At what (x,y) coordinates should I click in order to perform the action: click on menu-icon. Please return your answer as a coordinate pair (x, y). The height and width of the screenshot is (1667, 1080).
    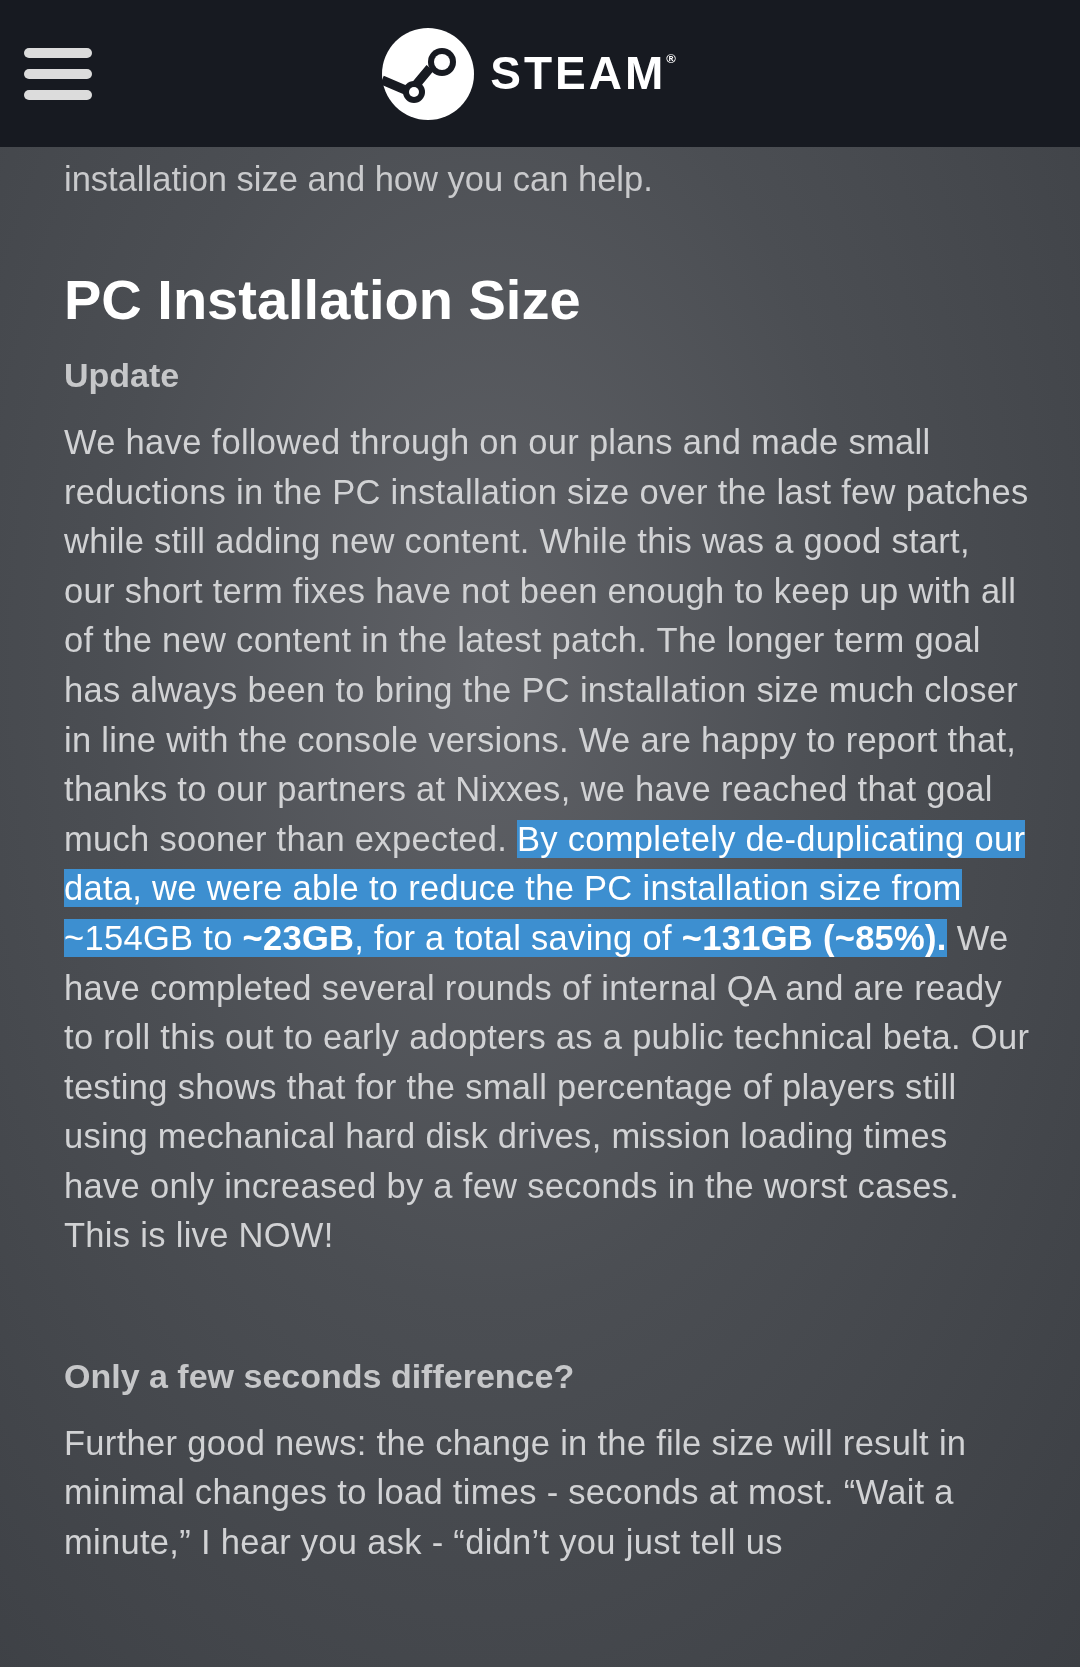
    Looking at the image, I should click on (58, 73).